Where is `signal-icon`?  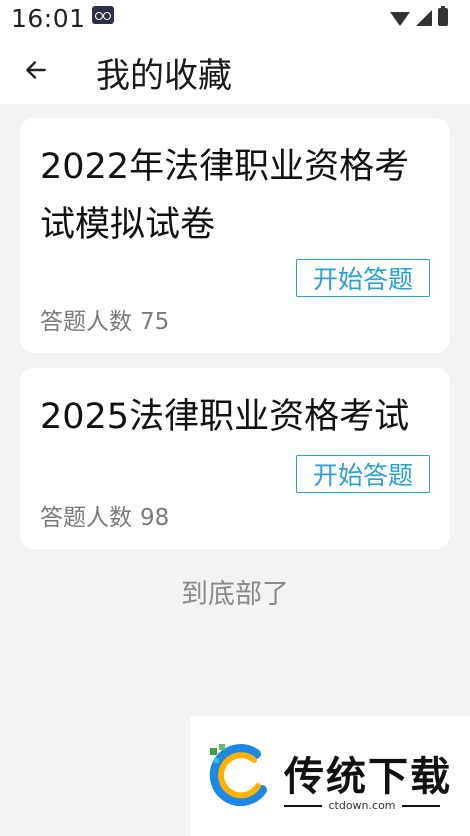
signal-icon is located at coordinates (424, 18).